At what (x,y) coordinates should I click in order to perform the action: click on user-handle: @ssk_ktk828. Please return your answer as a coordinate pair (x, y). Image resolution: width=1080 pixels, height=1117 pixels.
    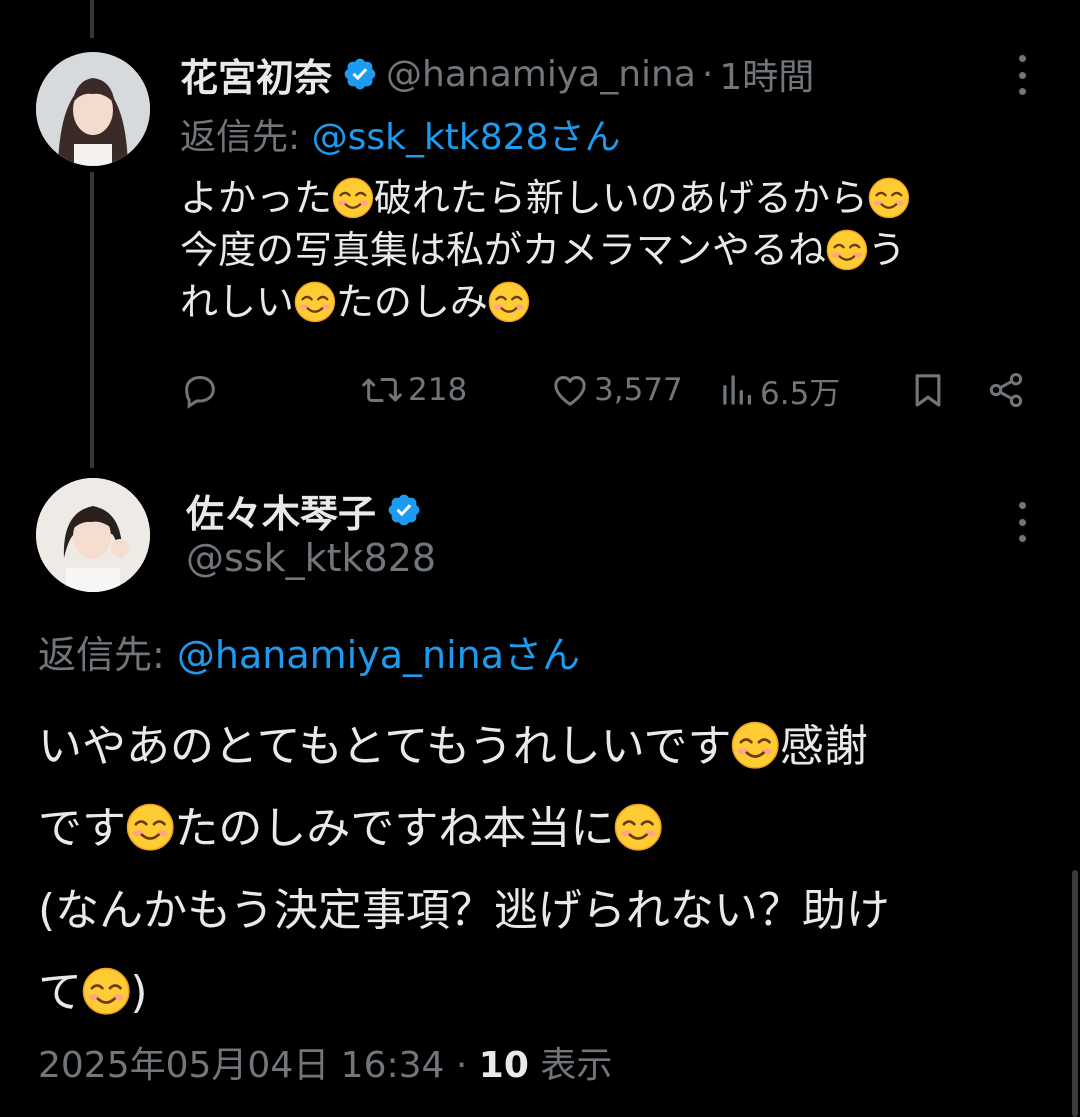
    Looking at the image, I should click on (311, 558).